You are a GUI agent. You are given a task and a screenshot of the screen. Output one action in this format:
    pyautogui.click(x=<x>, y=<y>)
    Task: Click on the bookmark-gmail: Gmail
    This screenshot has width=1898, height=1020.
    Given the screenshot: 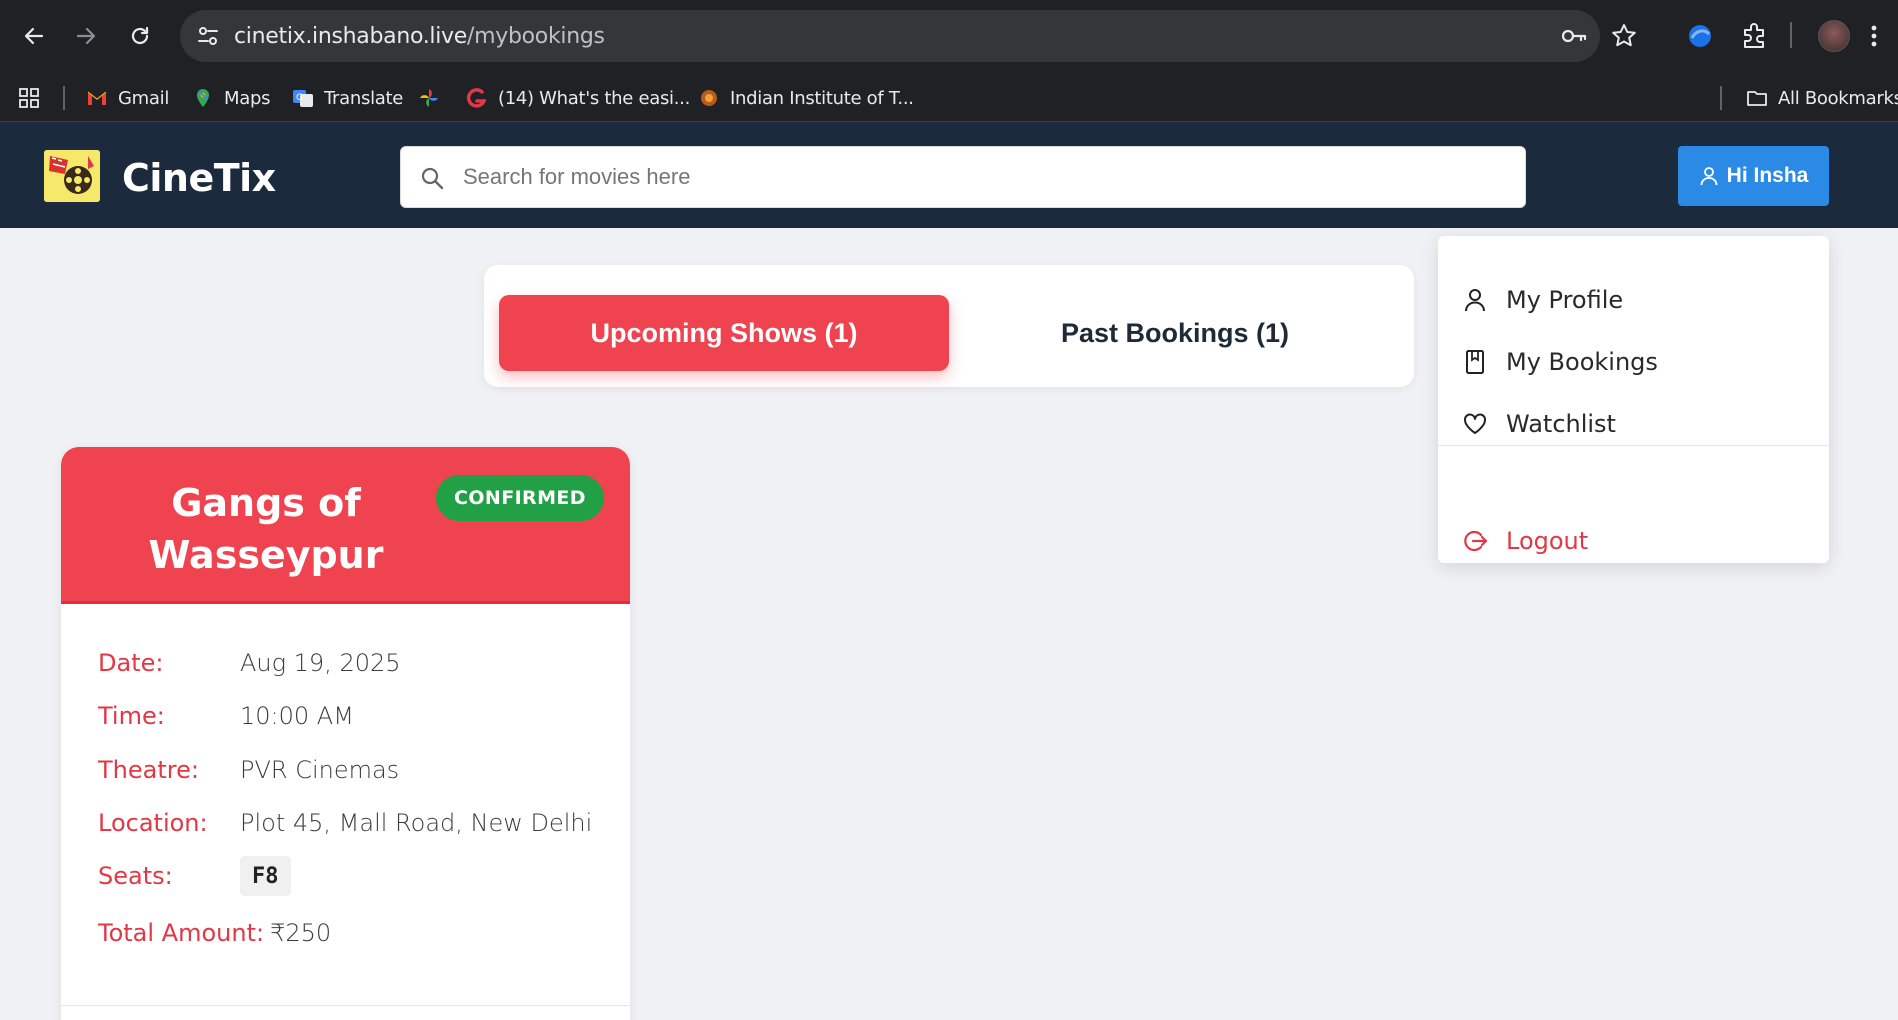 What is the action you would take?
    pyautogui.click(x=127, y=98)
    